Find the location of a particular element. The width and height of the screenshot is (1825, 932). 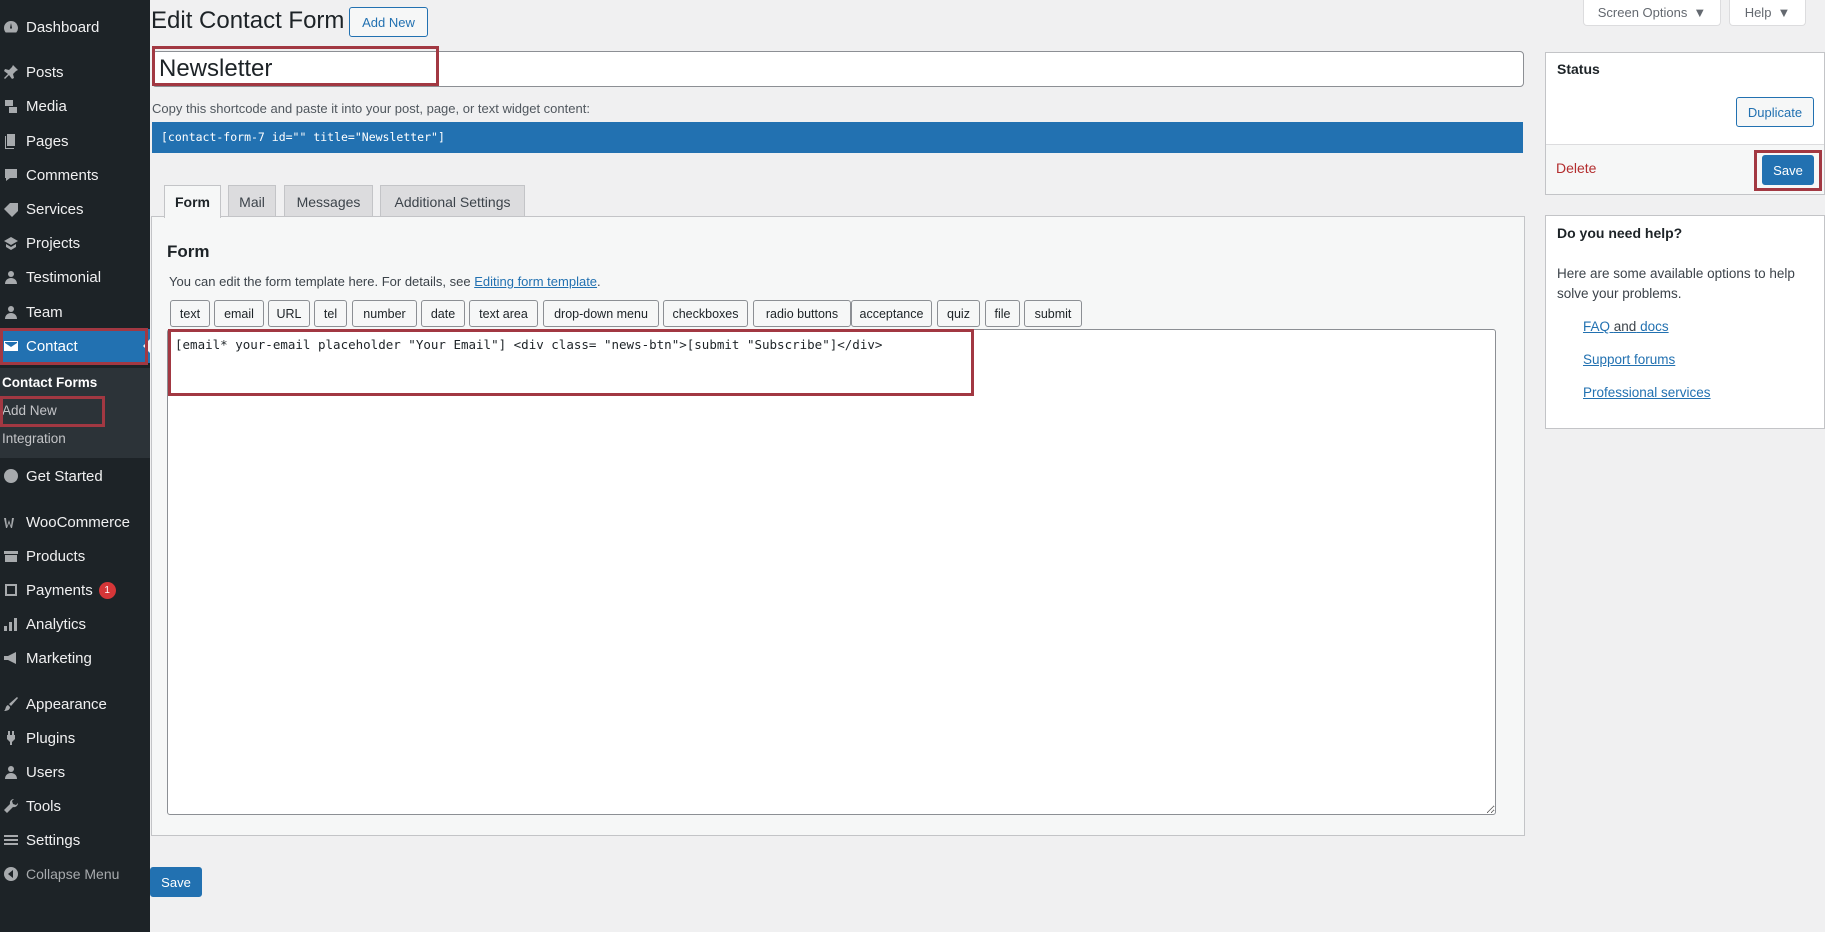

pin-icon is located at coordinates (13, 72).